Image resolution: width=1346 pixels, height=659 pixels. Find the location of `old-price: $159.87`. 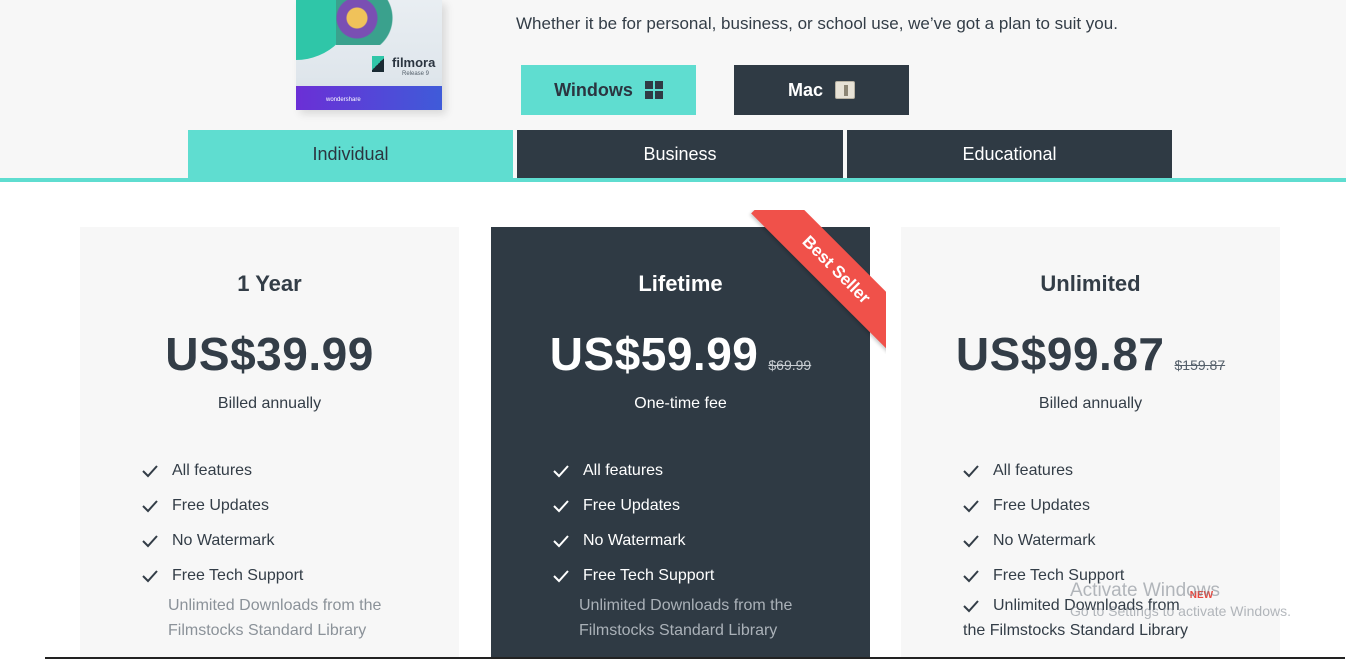

old-price: $159.87 is located at coordinates (1200, 365).